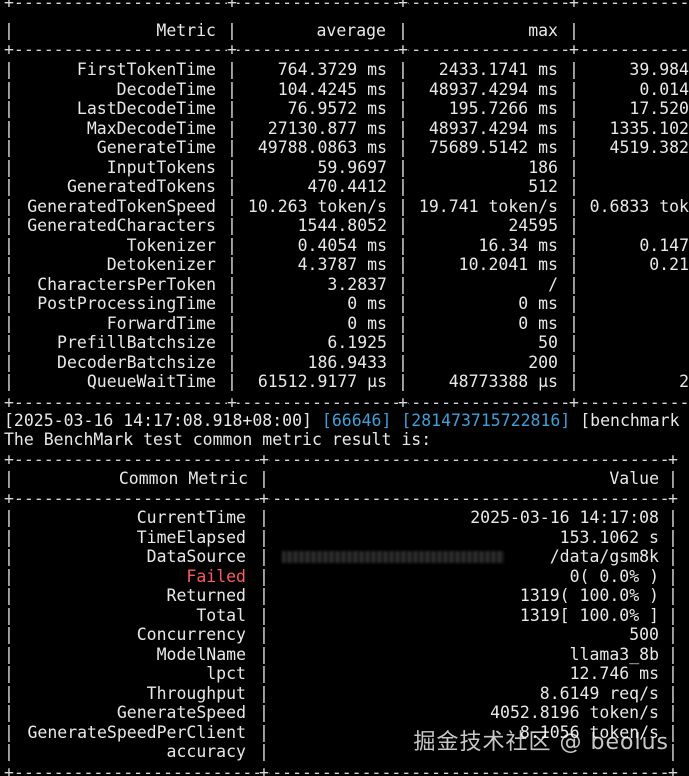  What do you see at coordinates (337, 108) in the screenshot?
I see `metric-average: 76.9572 ms` at bounding box center [337, 108].